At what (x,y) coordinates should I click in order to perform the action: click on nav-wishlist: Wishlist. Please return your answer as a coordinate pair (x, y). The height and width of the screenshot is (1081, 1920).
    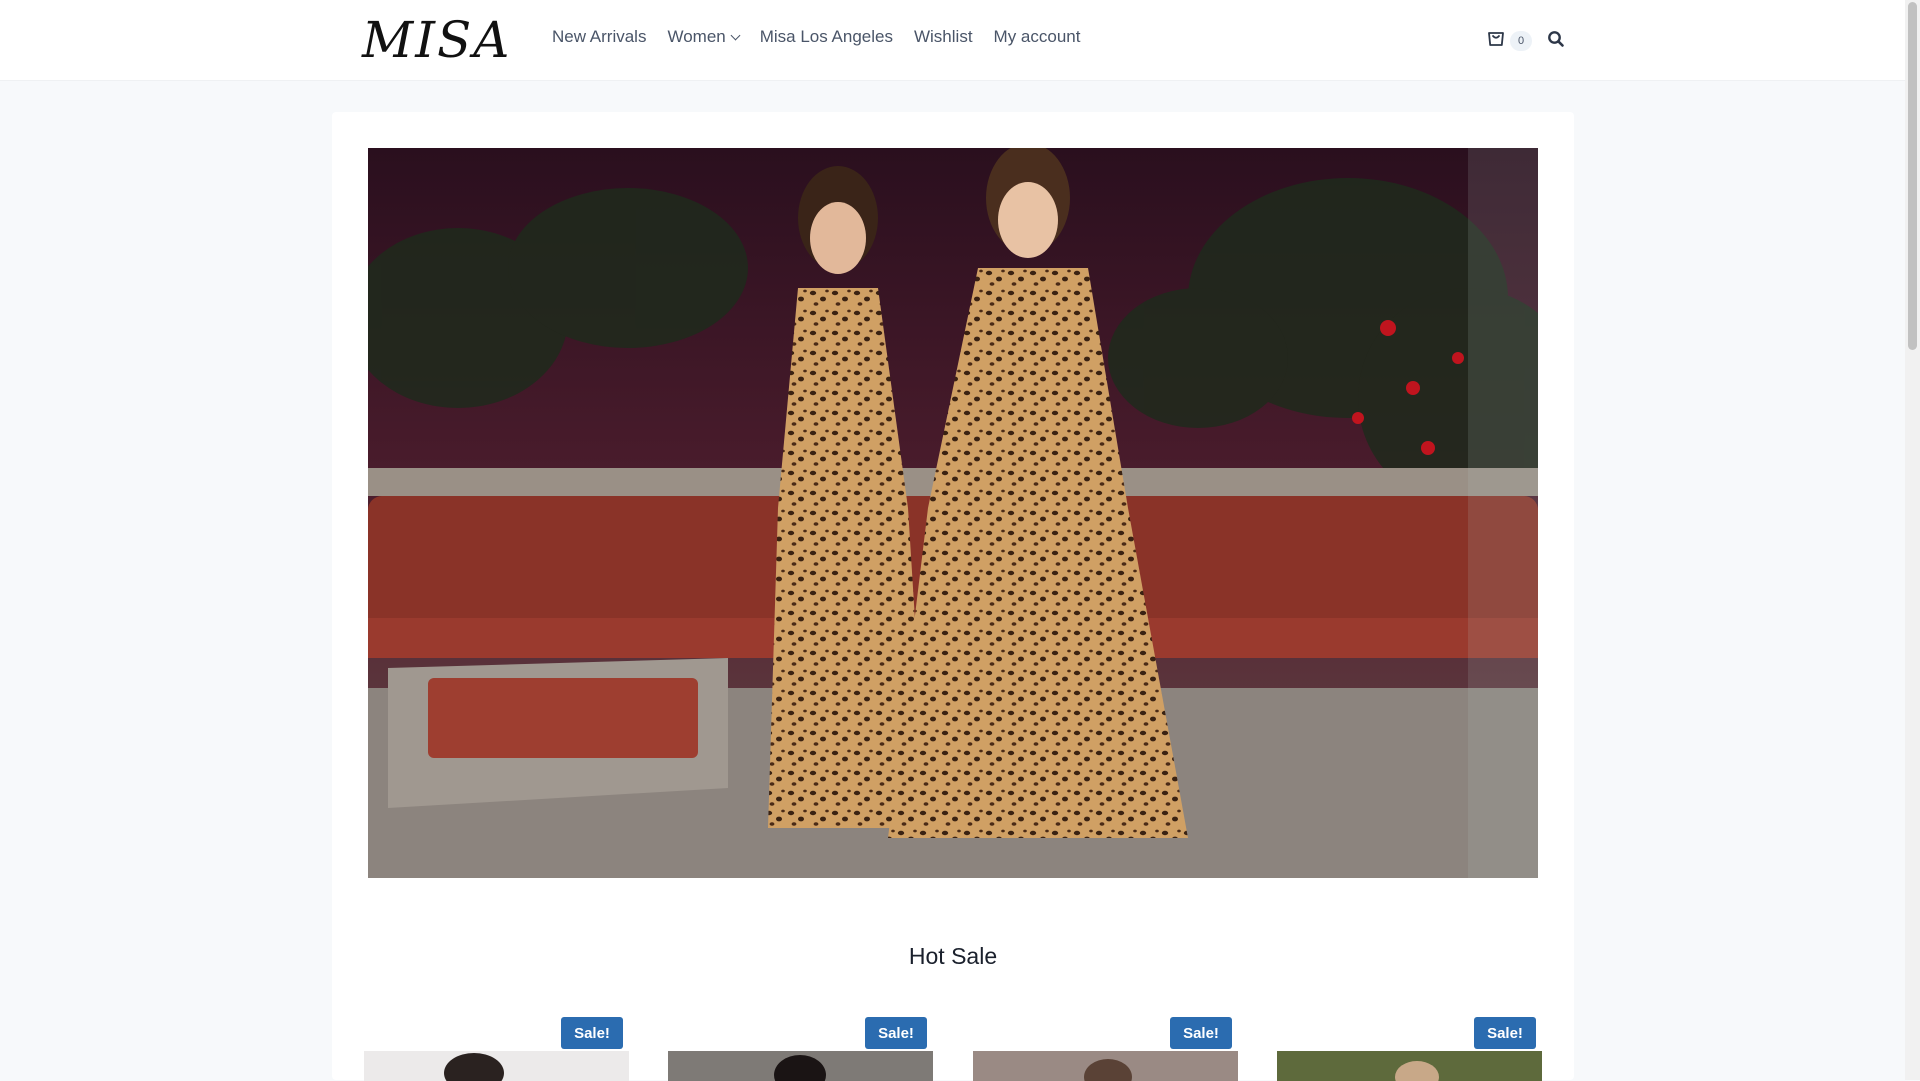
    Looking at the image, I should click on (943, 37).